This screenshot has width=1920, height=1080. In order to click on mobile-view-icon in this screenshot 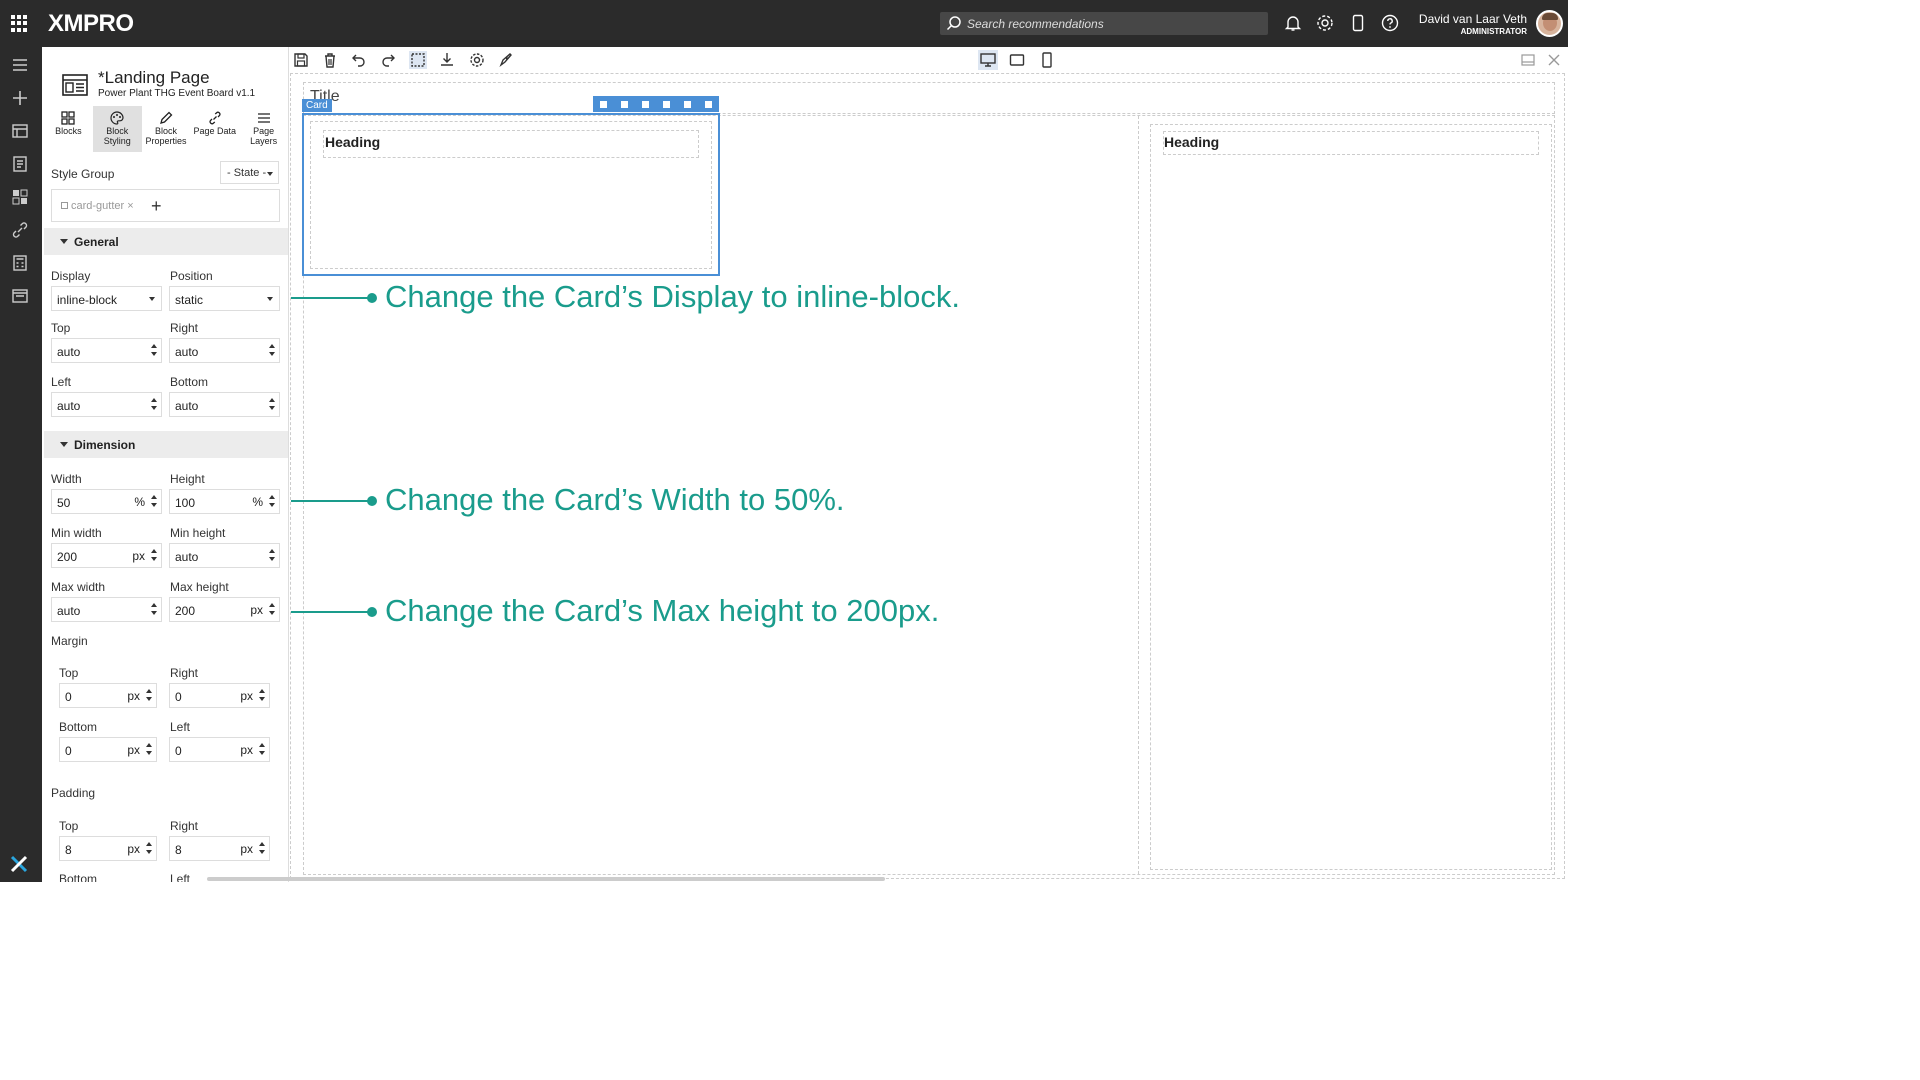, I will do `click(1047, 60)`.